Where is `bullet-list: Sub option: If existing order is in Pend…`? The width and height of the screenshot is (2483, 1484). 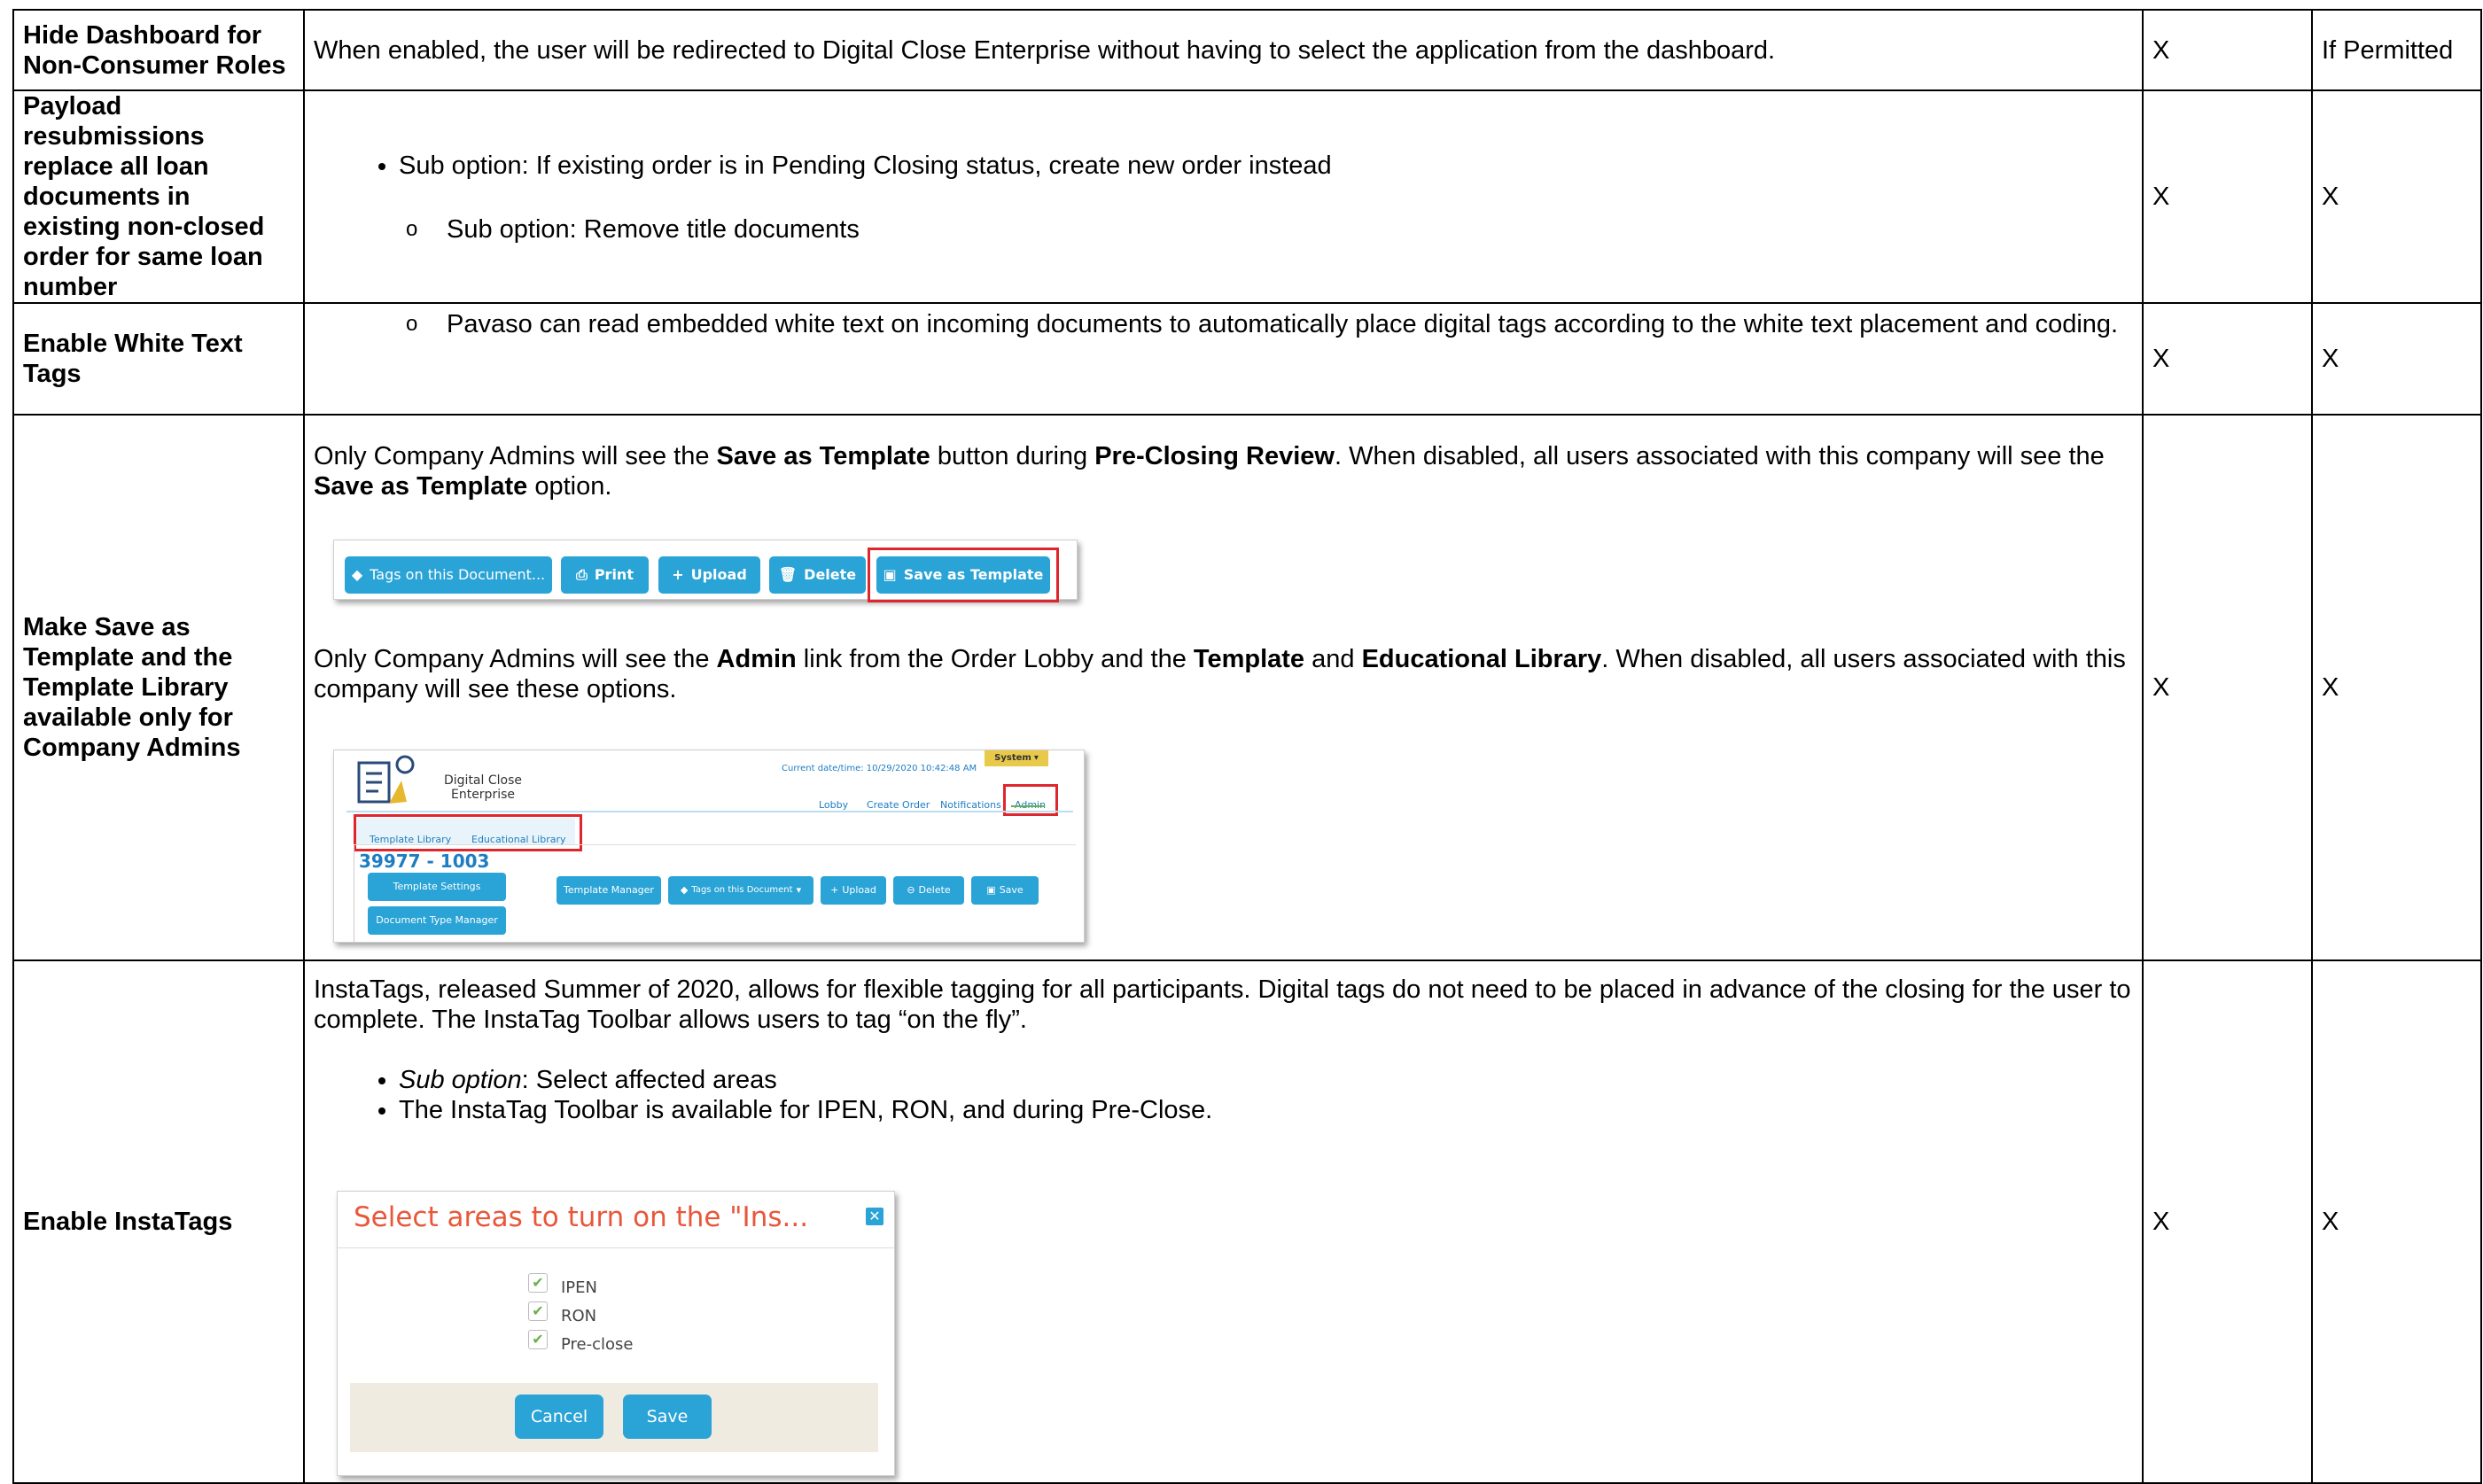
bullet-list: Sub option: If existing order is in Pend… is located at coordinates (1223, 166).